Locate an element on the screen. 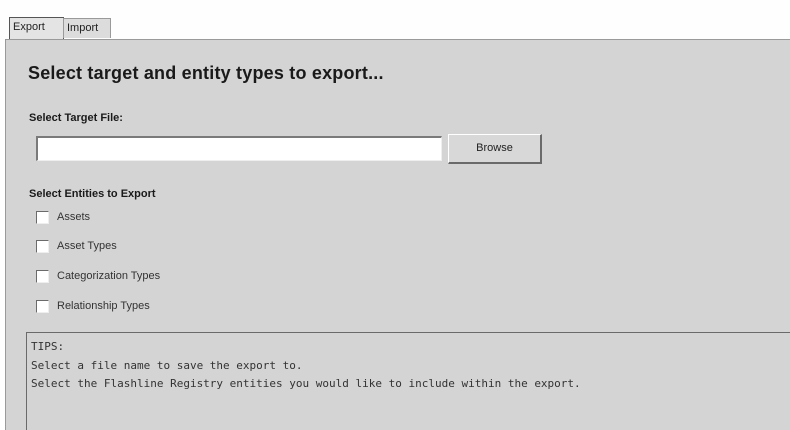 This screenshot has height=430, width=790. tips-title: TIPS: is located at coordinates (48, 346).